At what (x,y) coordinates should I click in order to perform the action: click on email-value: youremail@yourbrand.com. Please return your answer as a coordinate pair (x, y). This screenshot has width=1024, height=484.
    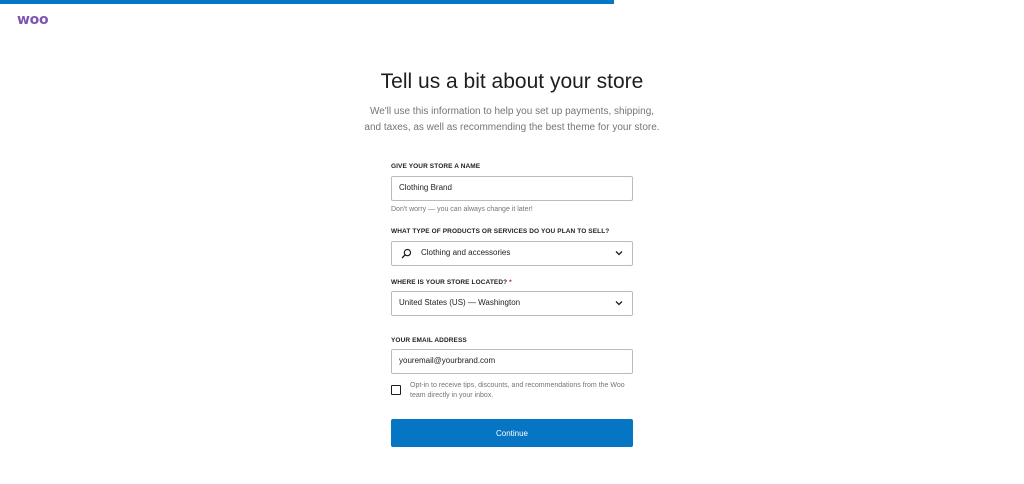
    Looking at the image, I should click on (447, 360).